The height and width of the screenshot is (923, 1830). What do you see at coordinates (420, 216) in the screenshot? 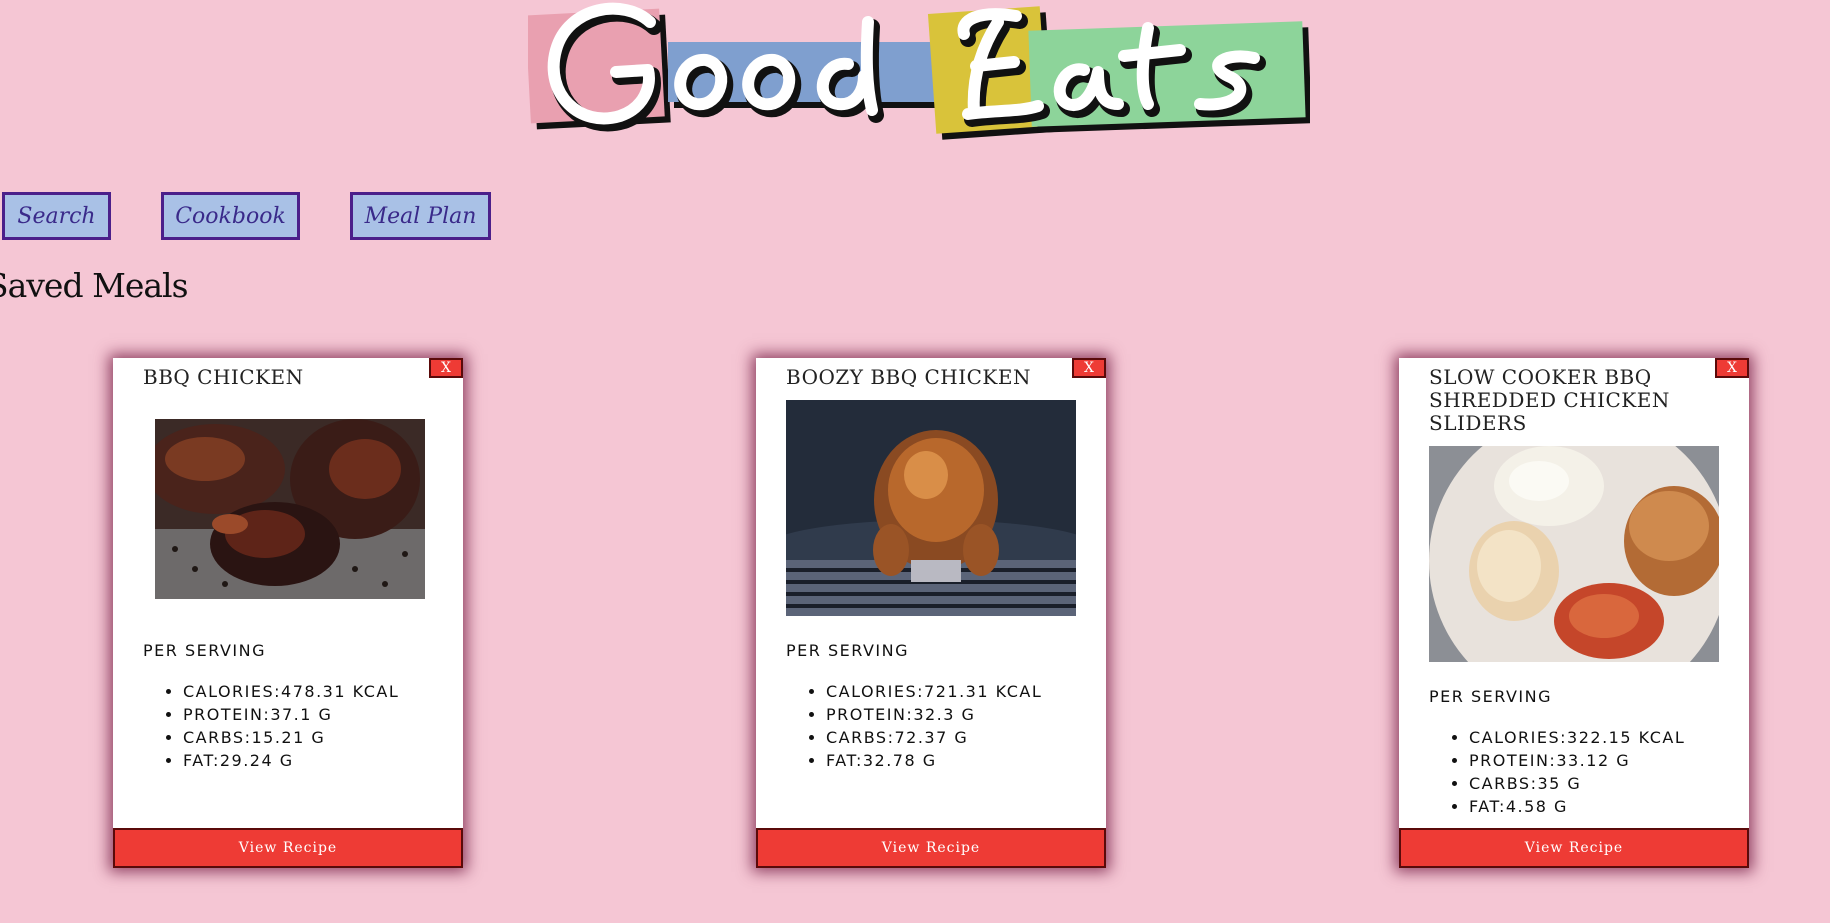
I see `meal-plan-nav-button: Meal Plan` at bounding box center [420, 216].